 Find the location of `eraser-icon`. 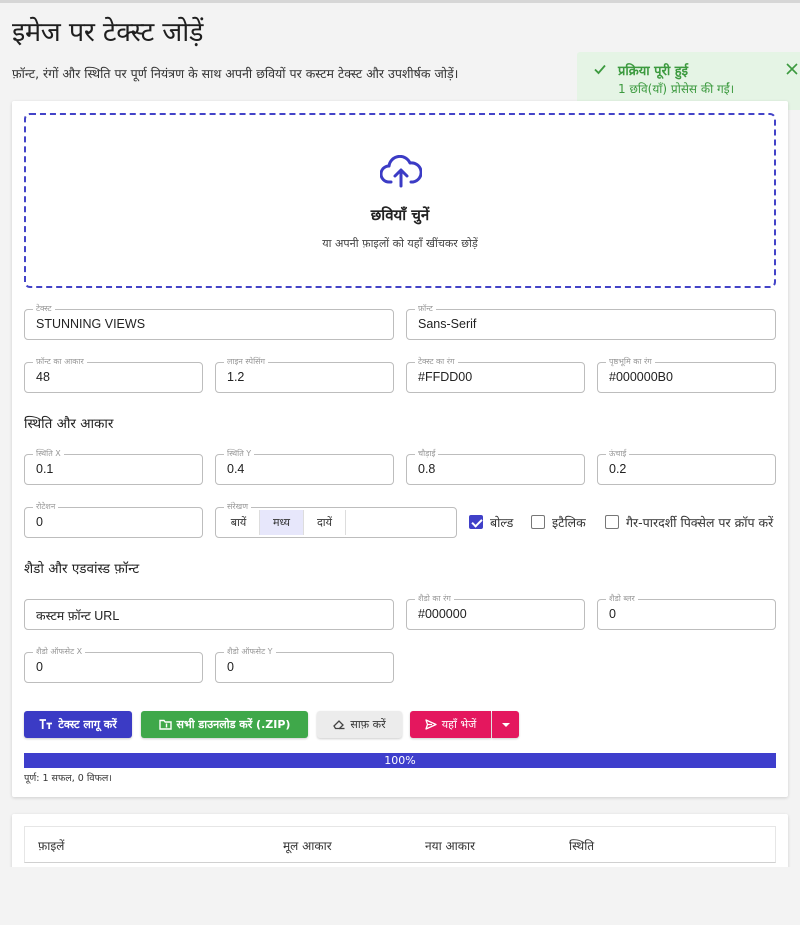

eraser-icon is located at coordinates (339, 725).